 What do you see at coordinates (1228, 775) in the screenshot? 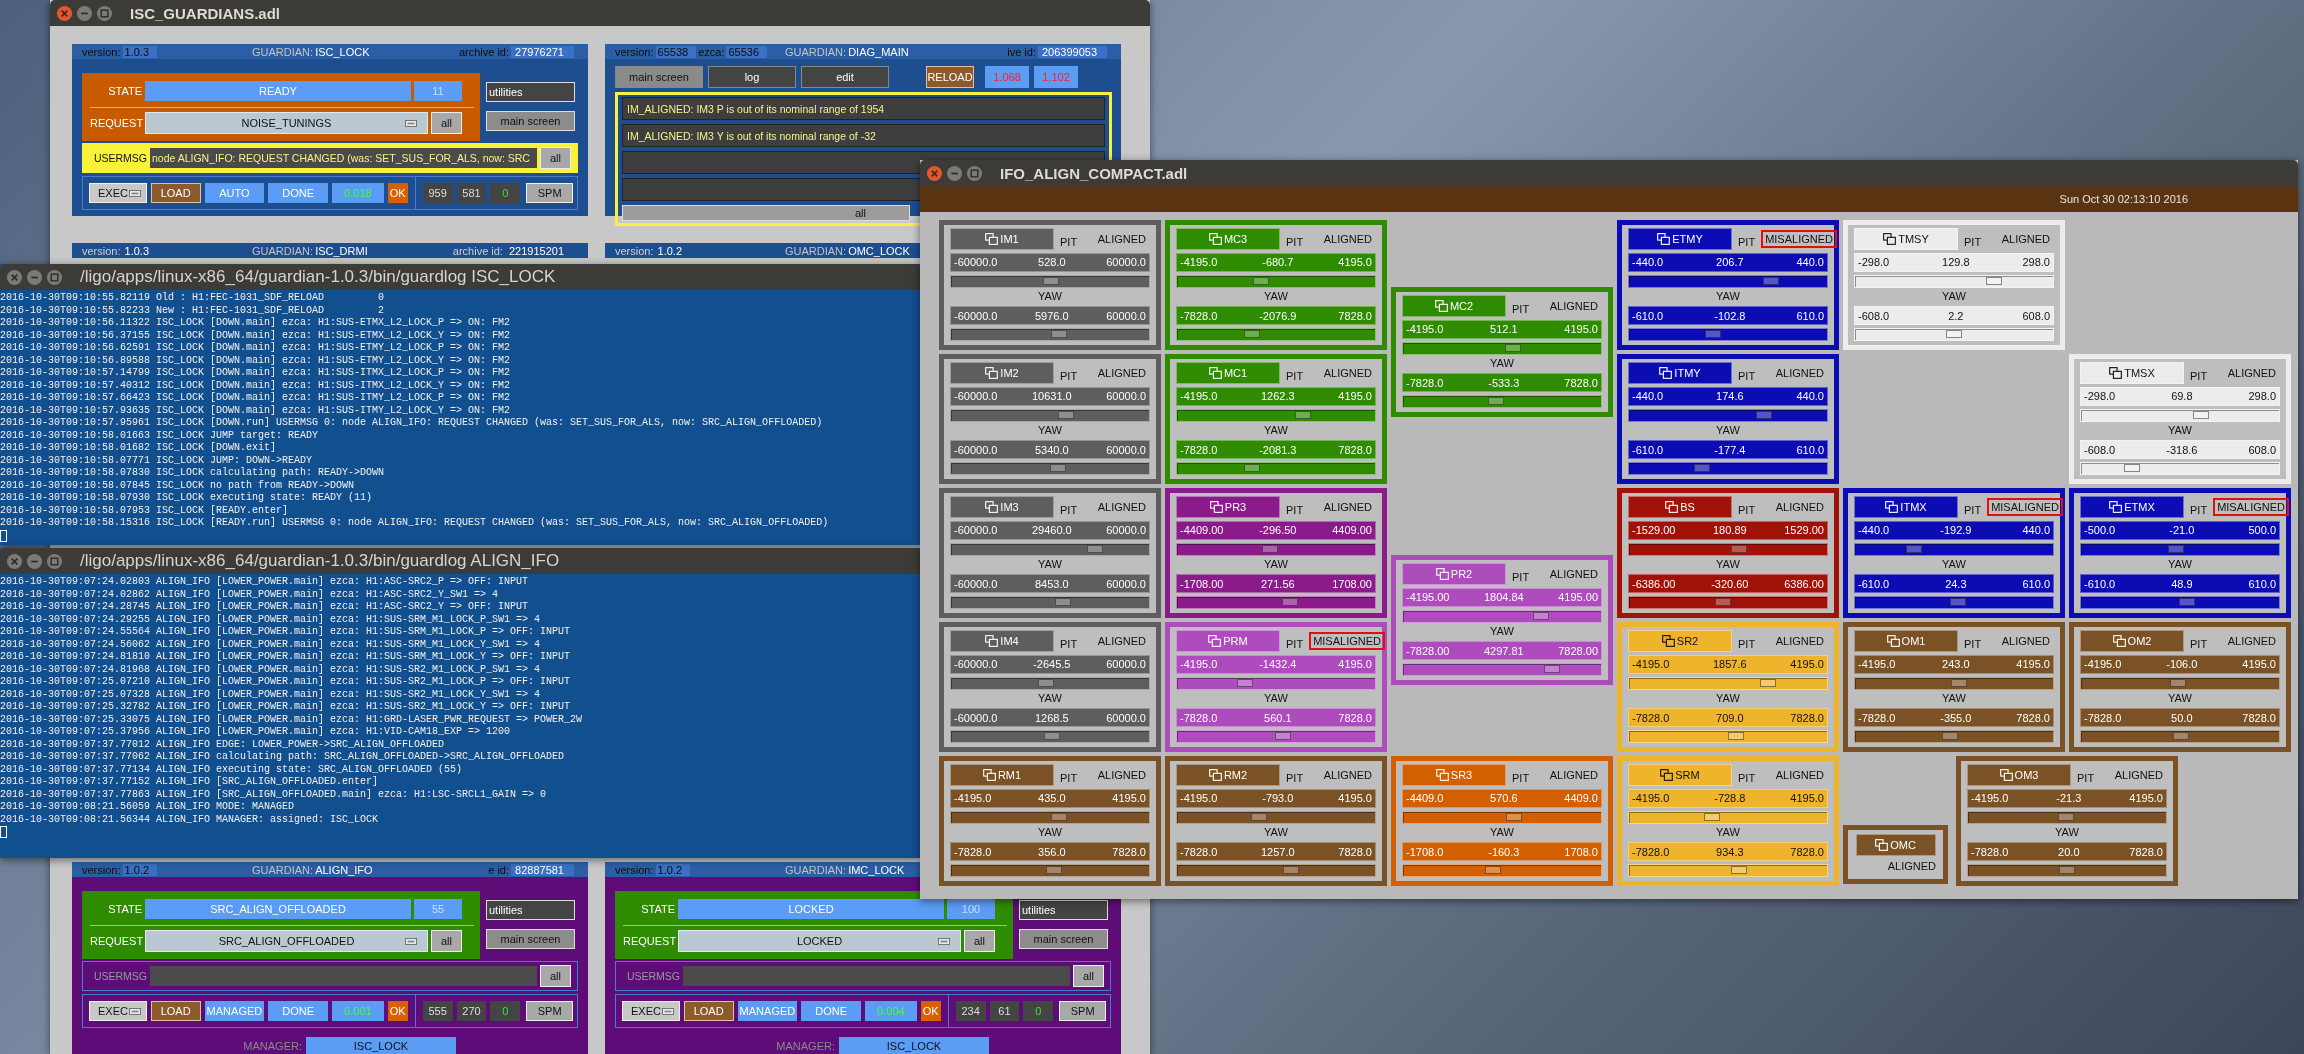
I see `optic-button: RM2` at bounding box center [1228, 775].